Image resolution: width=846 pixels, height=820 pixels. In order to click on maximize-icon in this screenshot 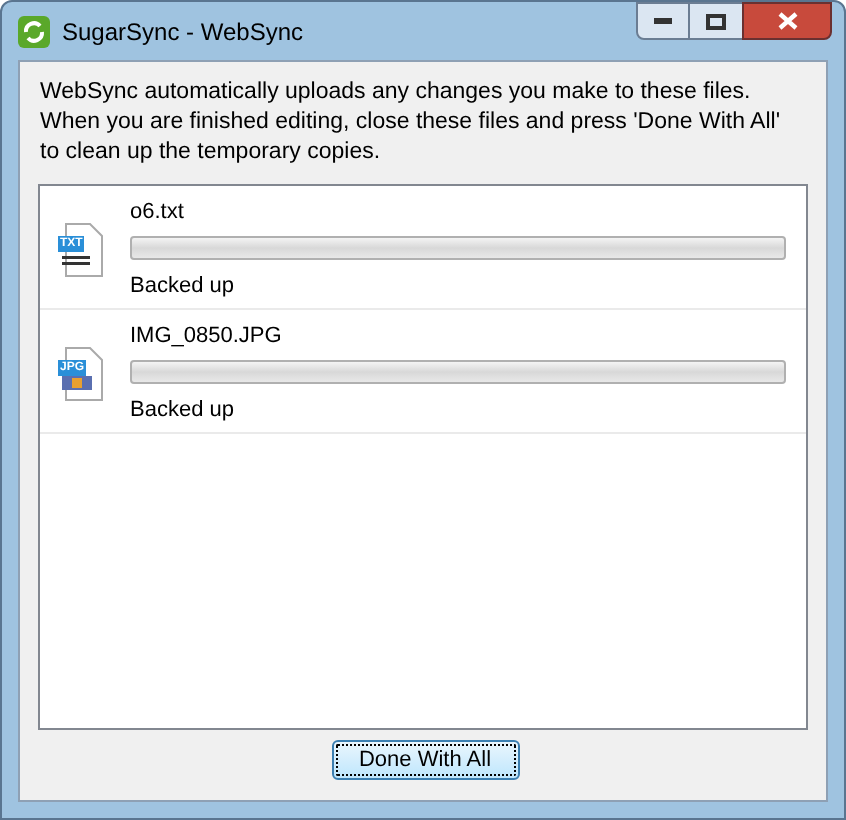, I will do `click(716, 21)`.